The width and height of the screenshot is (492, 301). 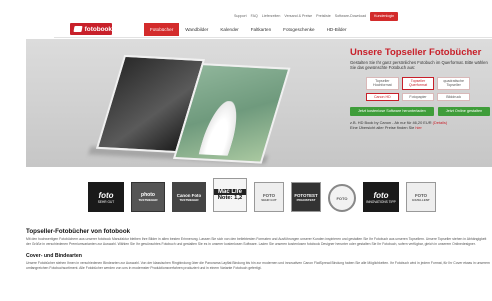 I want to click on badge-sub: Note: 1,2, so click(x=230, y=198).